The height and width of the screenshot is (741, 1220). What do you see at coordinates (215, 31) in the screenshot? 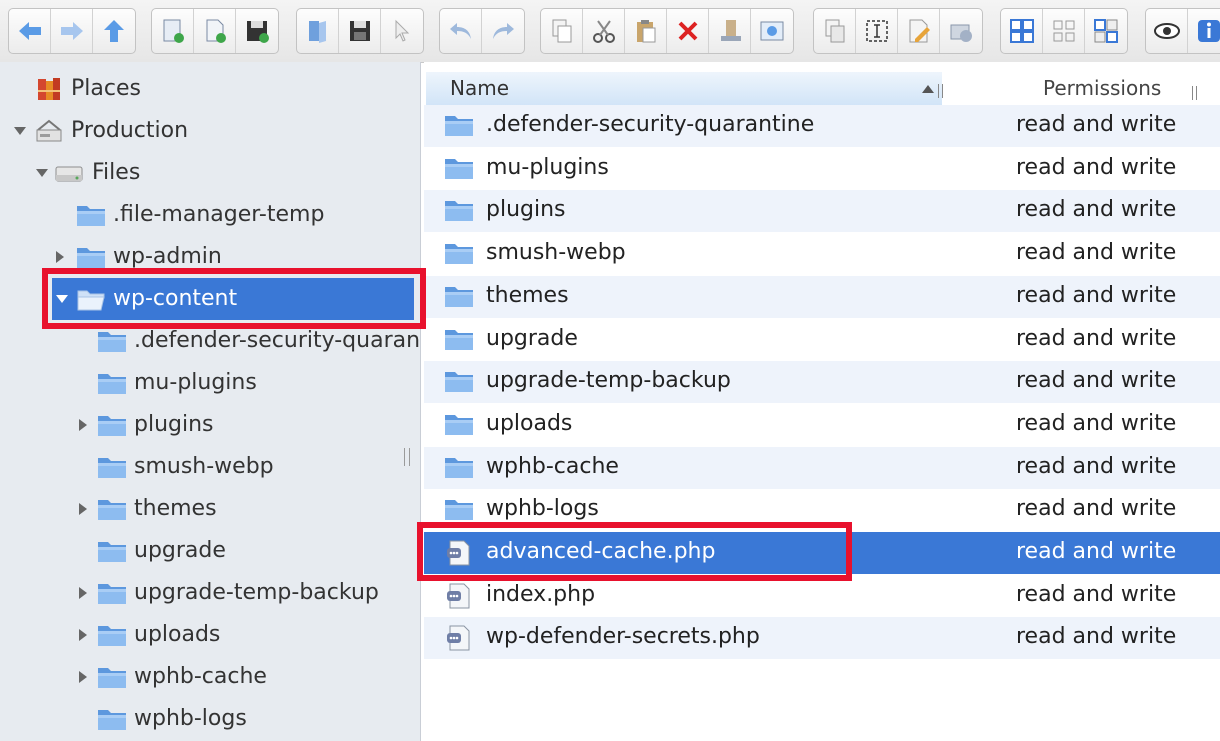
I see `new-file-button` at bounding box center [215, 31].